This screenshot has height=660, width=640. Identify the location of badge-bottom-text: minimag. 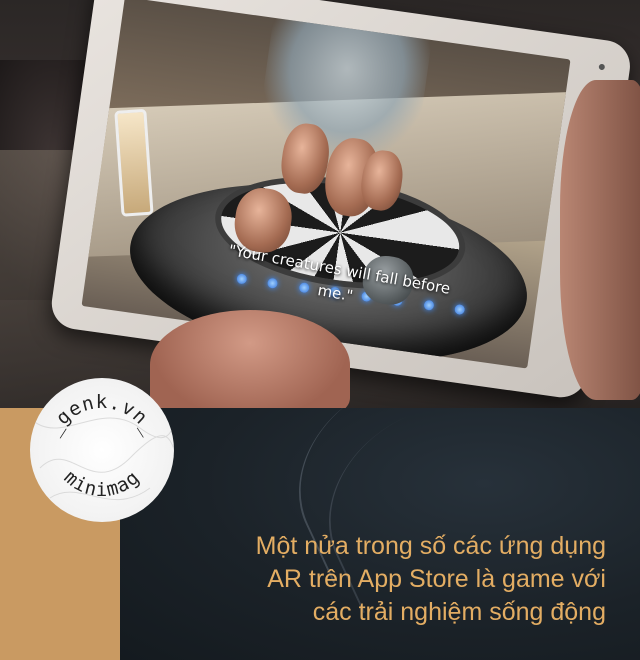
(102, 483).